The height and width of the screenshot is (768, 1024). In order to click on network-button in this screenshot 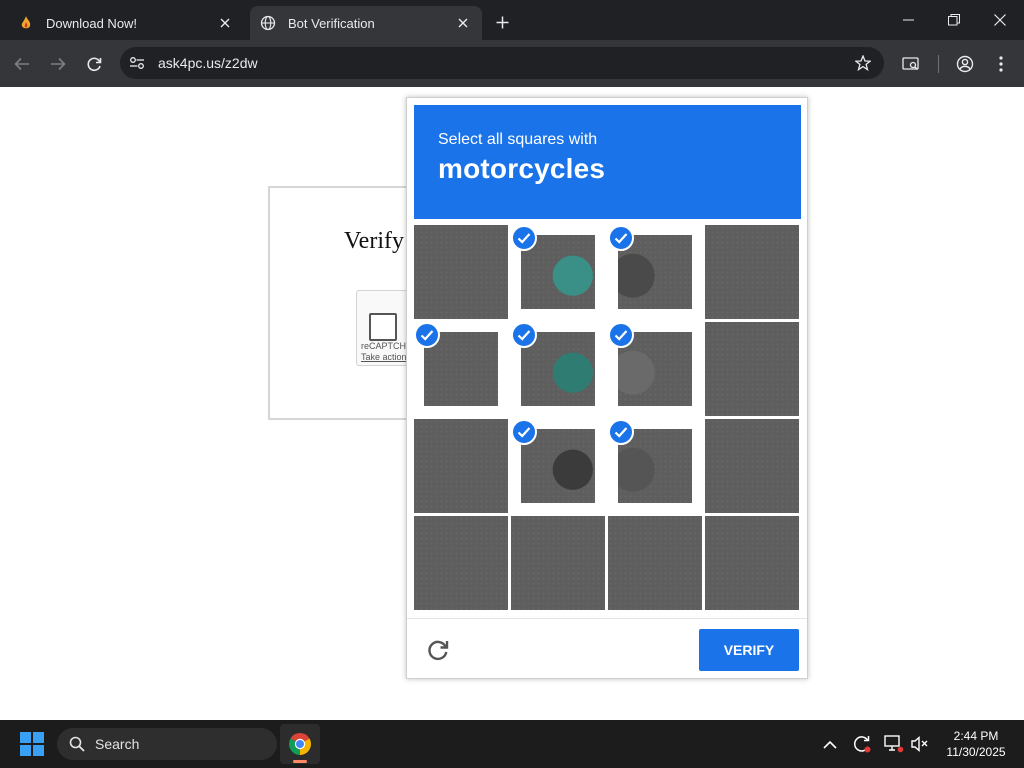, I will do `click(894, 744)`.